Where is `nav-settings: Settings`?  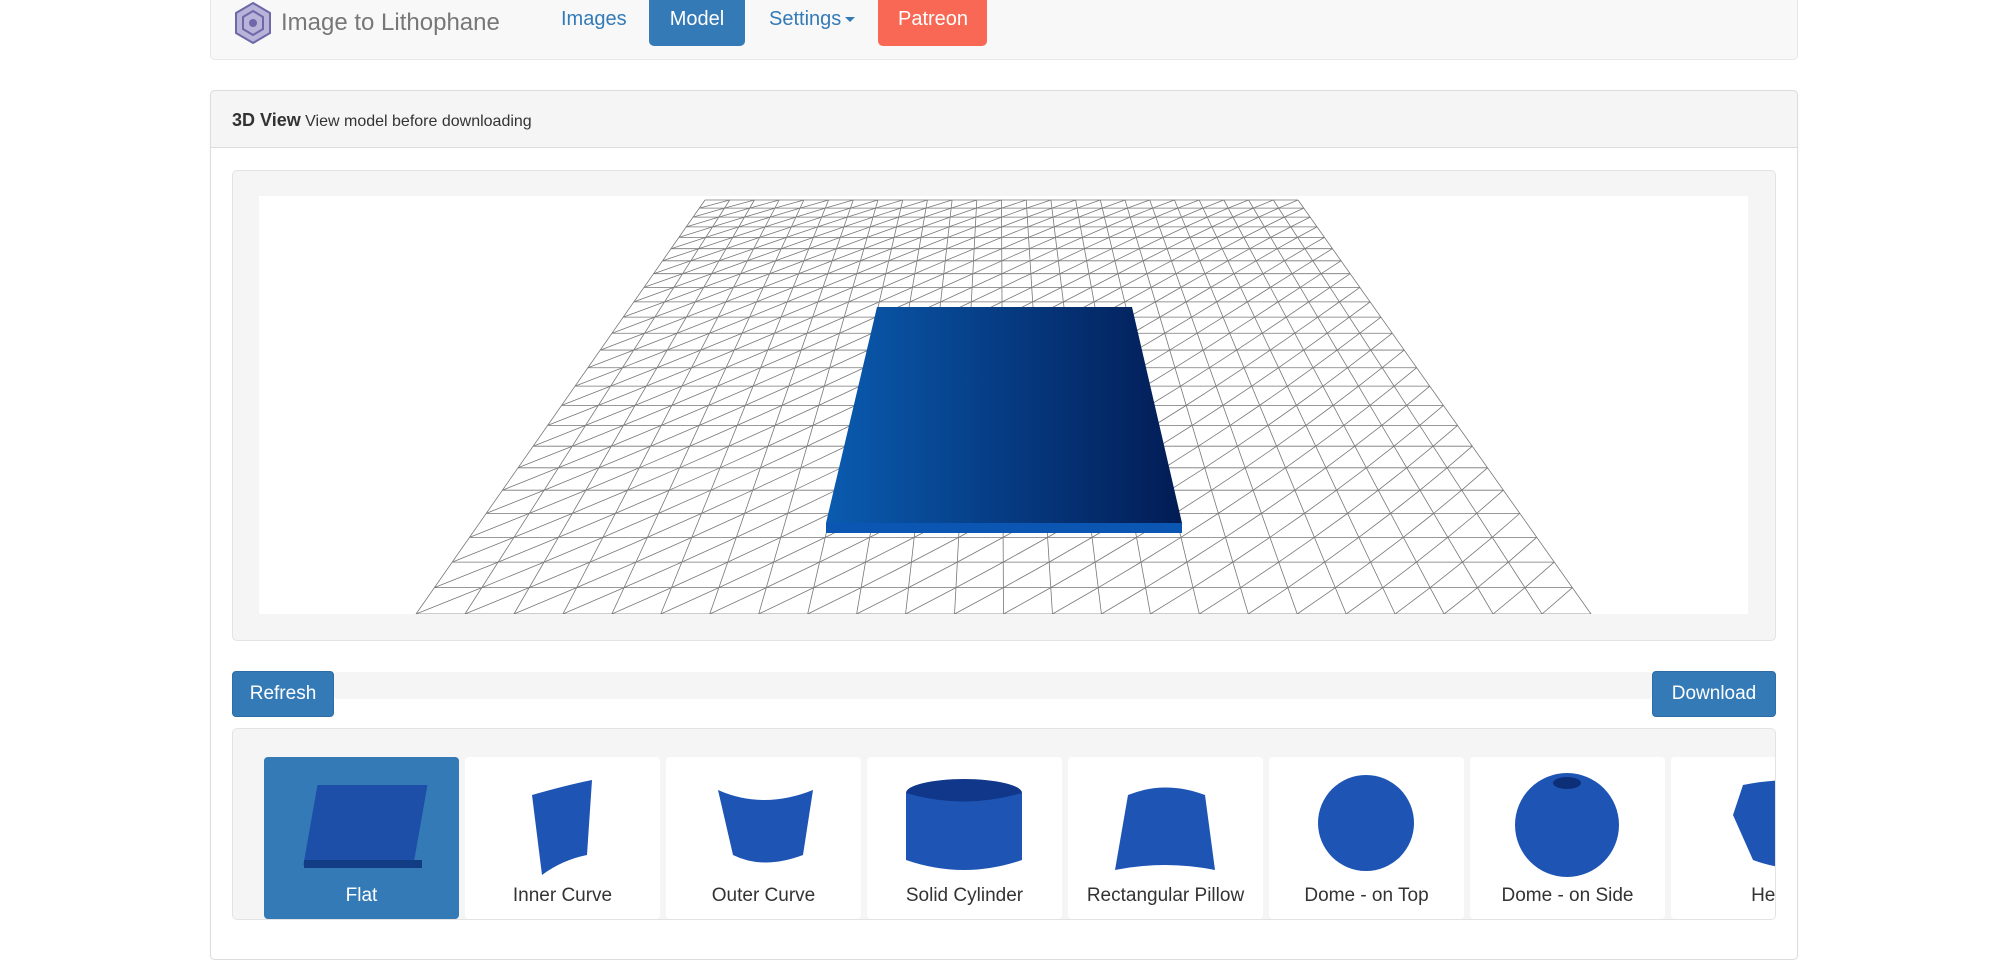
nav-settings: Settings is located at coordinates (812, 23).